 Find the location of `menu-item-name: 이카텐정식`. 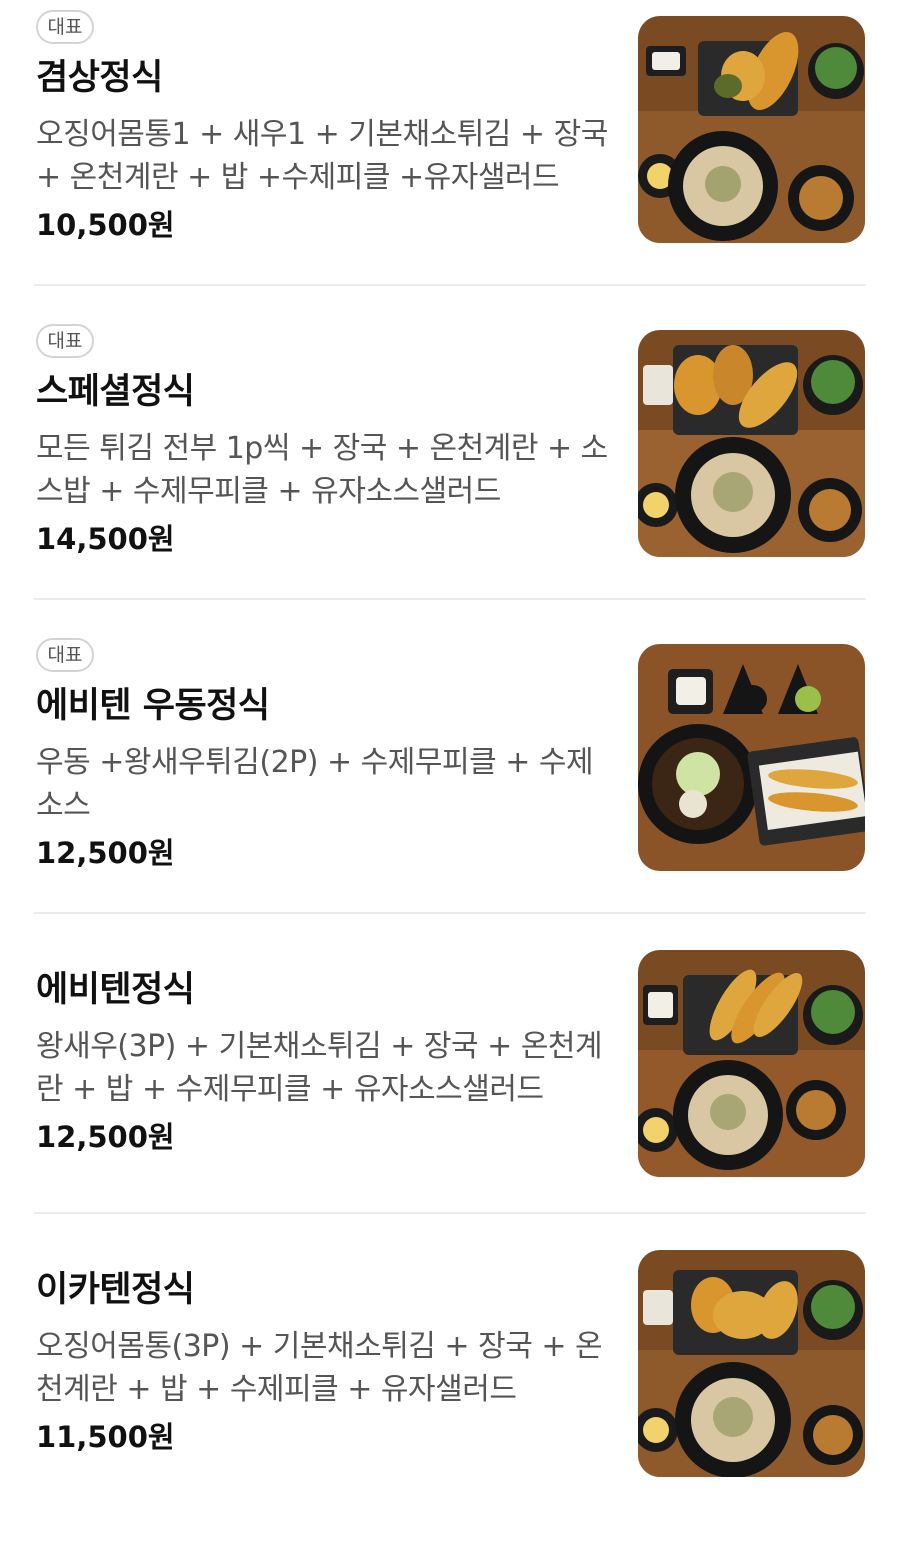

menu-item-name: 이카텐정식 is located at coordinates (115, 1290).